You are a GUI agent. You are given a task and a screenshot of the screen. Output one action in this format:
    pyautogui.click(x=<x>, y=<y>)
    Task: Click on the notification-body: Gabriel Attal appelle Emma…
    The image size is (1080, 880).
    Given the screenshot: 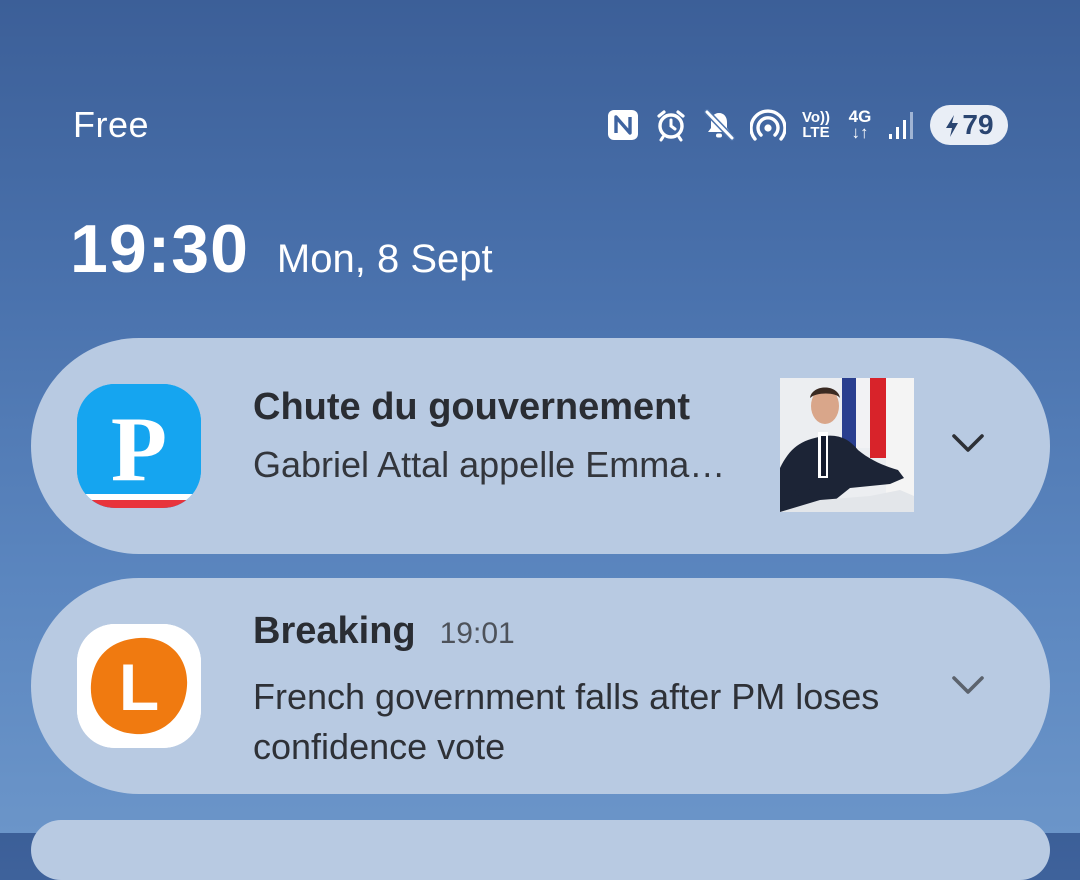 What is the action you would take?
    pyautogui.click(x=489, y=464)
    